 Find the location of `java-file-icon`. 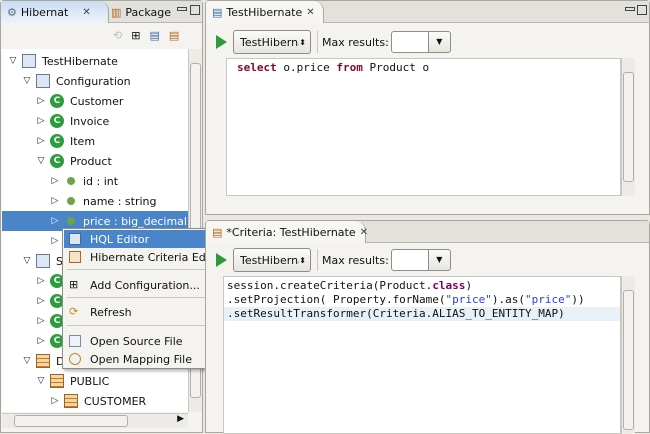

java-file-icon is located at coordinates (75, 341).